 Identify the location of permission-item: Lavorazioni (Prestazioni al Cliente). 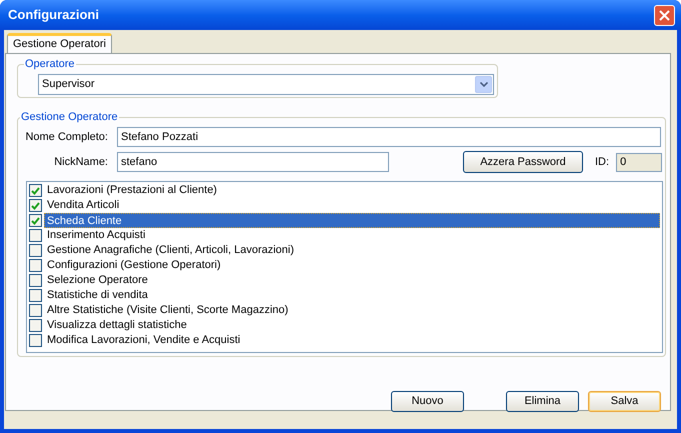
(352, 190).